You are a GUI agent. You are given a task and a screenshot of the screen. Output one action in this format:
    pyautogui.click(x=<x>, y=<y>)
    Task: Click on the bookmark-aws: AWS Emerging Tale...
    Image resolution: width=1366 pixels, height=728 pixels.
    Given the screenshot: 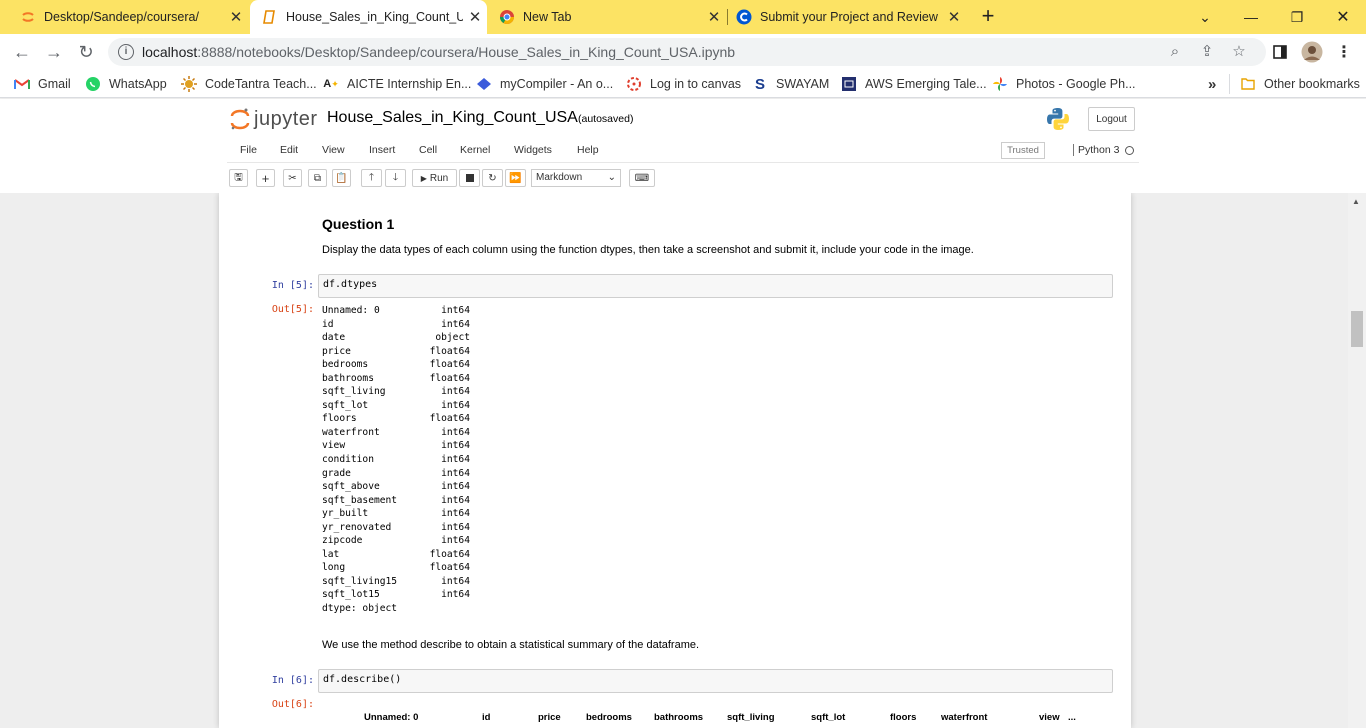 What is the action you would take?
    pyautogui.click(x=914, y=84)
    